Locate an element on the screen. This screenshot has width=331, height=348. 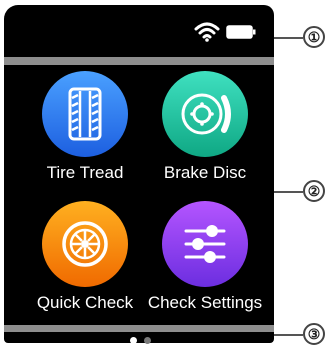
tire-tread-icon is located at coordinates (85, 114).